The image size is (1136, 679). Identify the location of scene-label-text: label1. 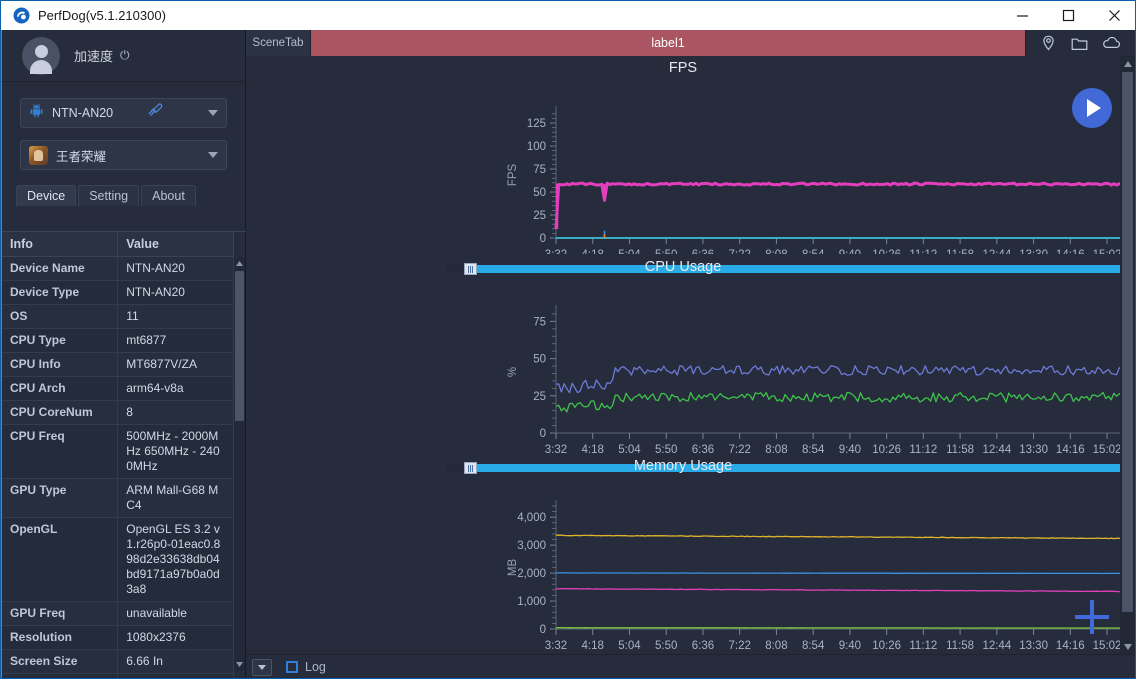
(668, 43).